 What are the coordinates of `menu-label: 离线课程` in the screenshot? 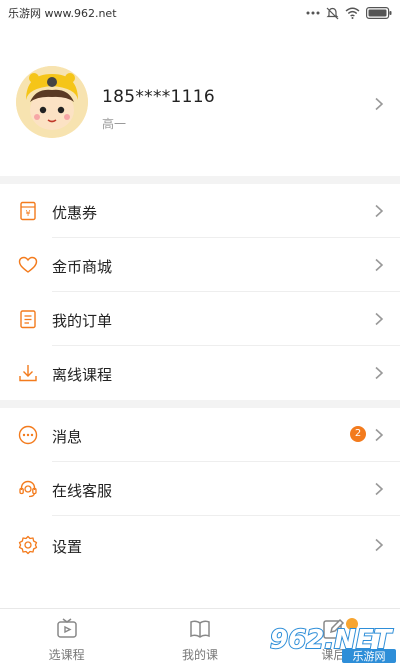 It's located at (82, 375).